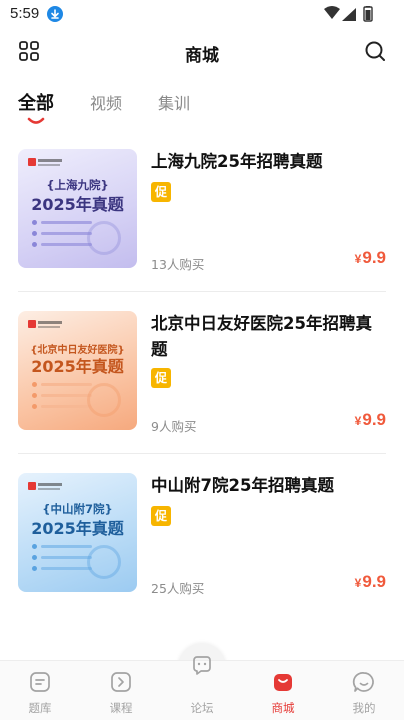 The width and height of the screenshot is (404, 720). I want to click on nav-label: 课程, so click(121, 708).